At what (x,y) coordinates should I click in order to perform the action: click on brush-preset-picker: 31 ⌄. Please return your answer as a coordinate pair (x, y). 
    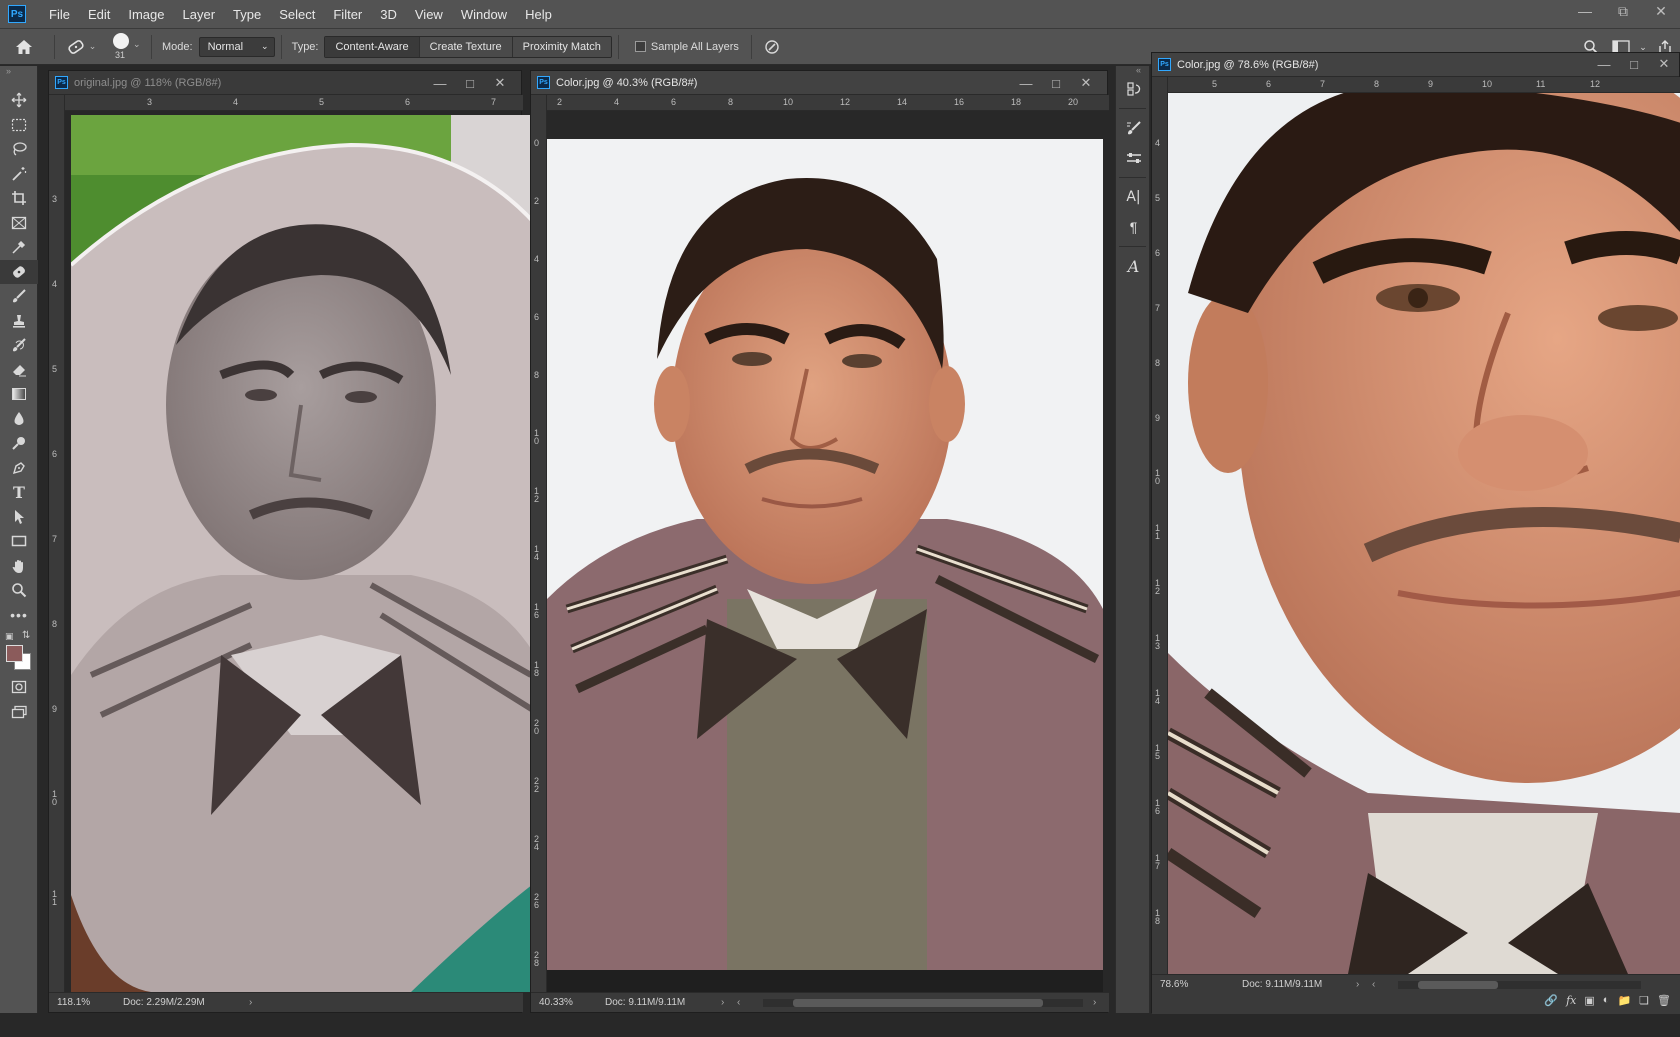
    Looking at the image, I should click on (123, 47).